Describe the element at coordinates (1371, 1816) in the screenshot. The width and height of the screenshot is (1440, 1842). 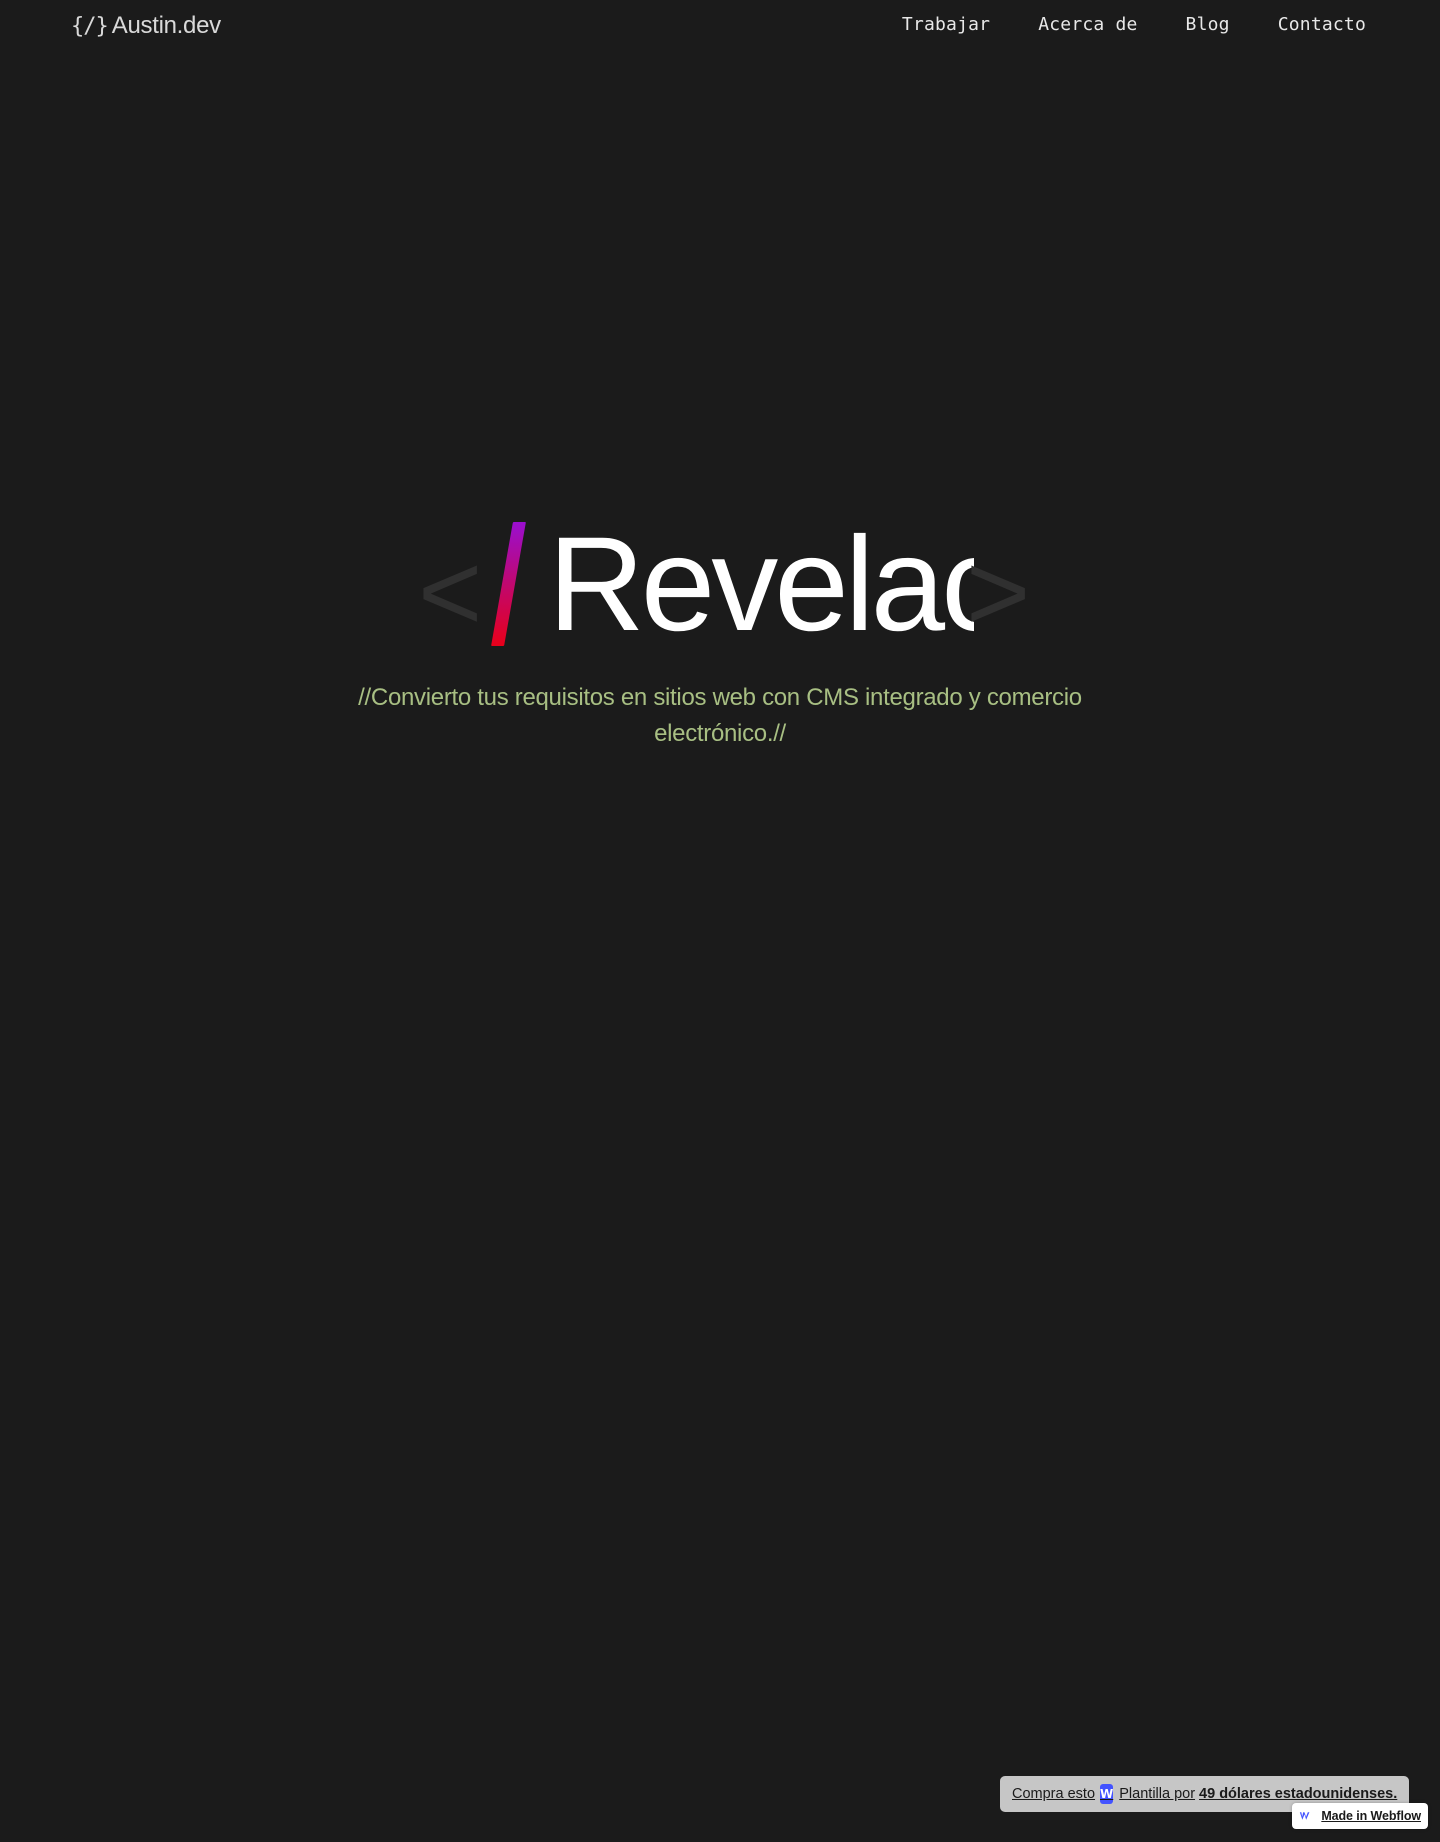
I see `webflow-badge-label: Made in Webflow` at that location.